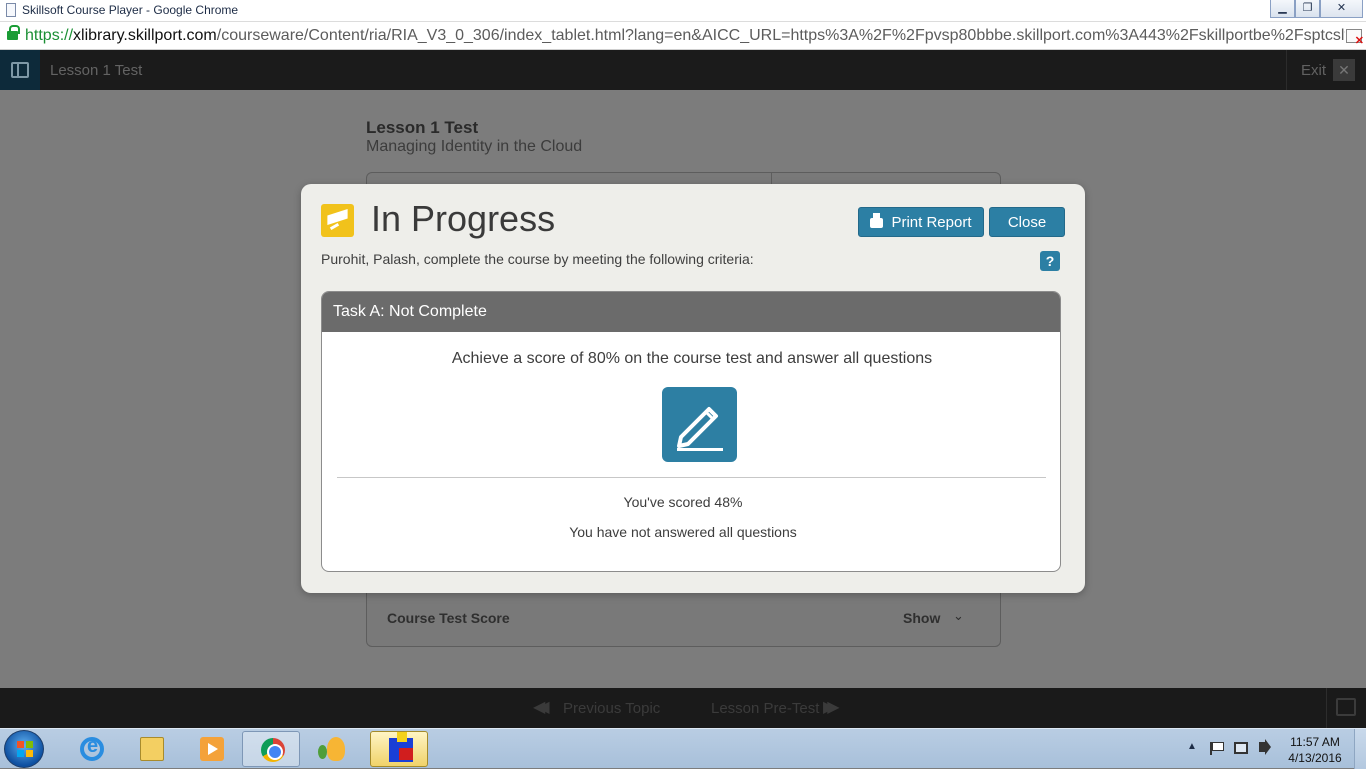  Describe the element at coordinates (691, 312) in the screenshot. I see `task-header: Task A: Not Complete` at that location.